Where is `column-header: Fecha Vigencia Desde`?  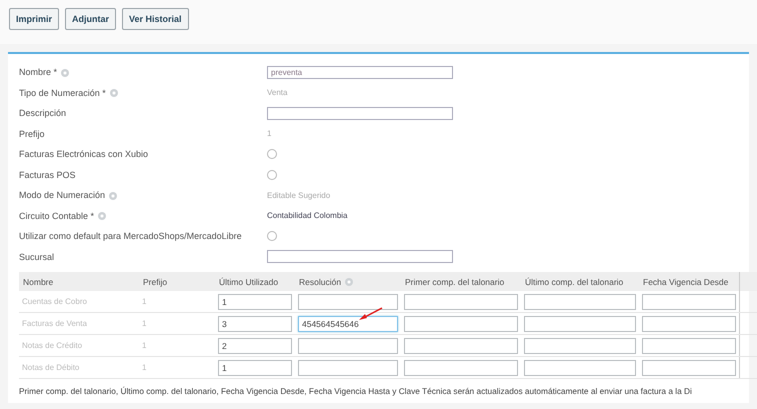
column-header: Fecha Vigencia Desde is located at coordinates (689, 281).